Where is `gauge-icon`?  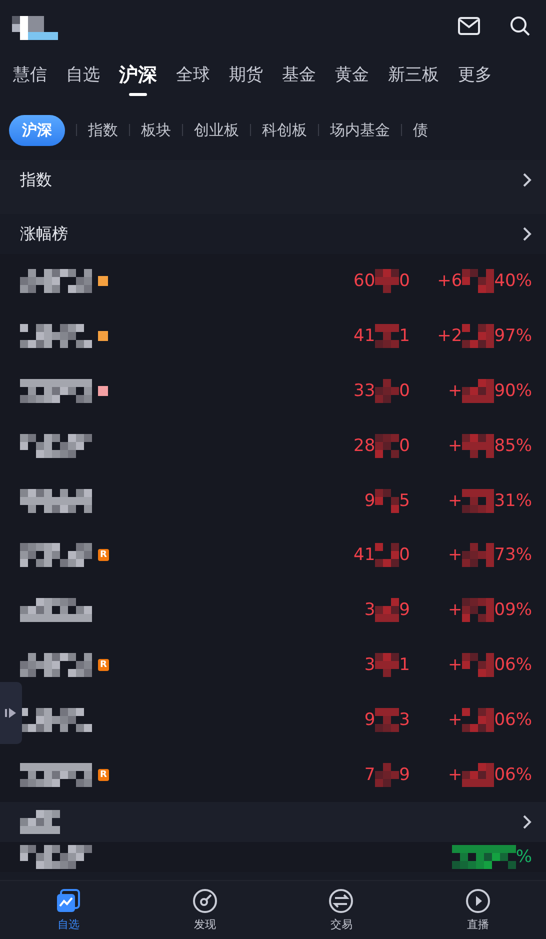 gauge-icon is located at coordinates (205, 901).